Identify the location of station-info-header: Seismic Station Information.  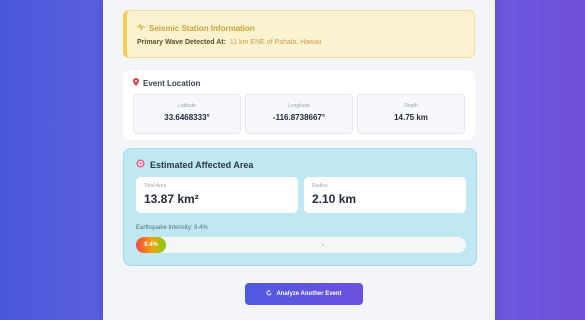
(196, 28).